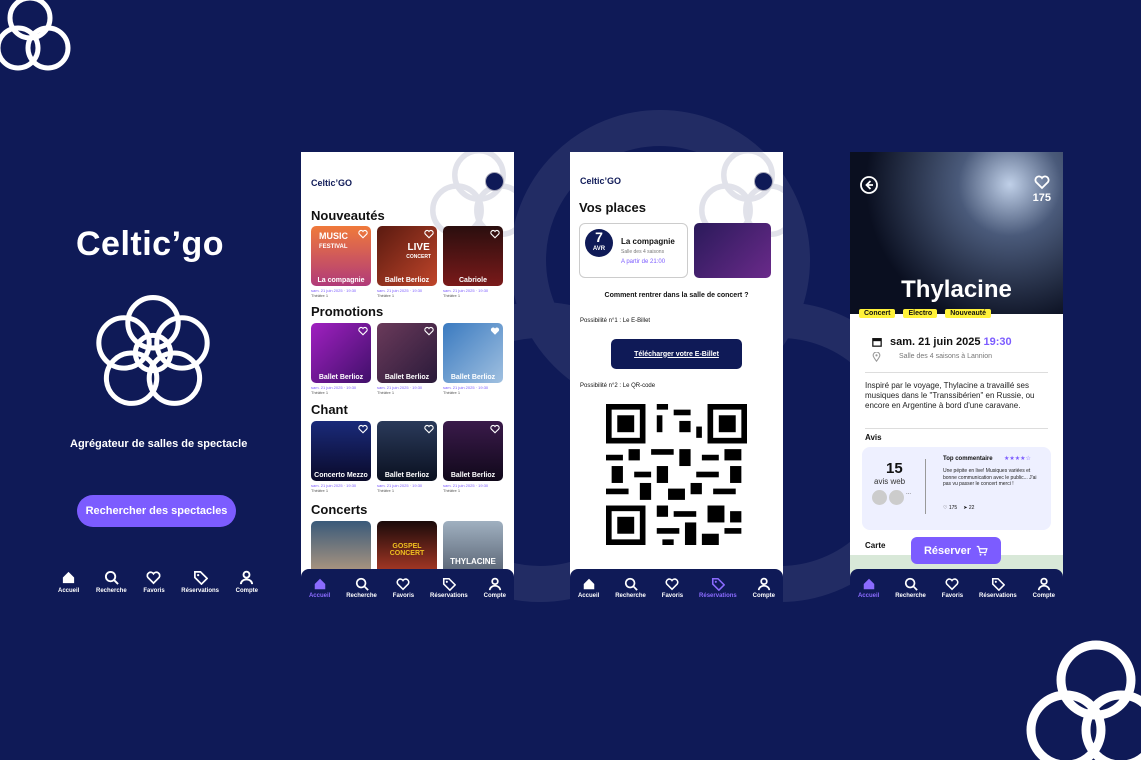 The width and height of the screenshot is (1141, 760). What do you see at coordinates (890, 481) in the screenshot?
I see `review-count-label: avis web` at bounding box center [890, 481].